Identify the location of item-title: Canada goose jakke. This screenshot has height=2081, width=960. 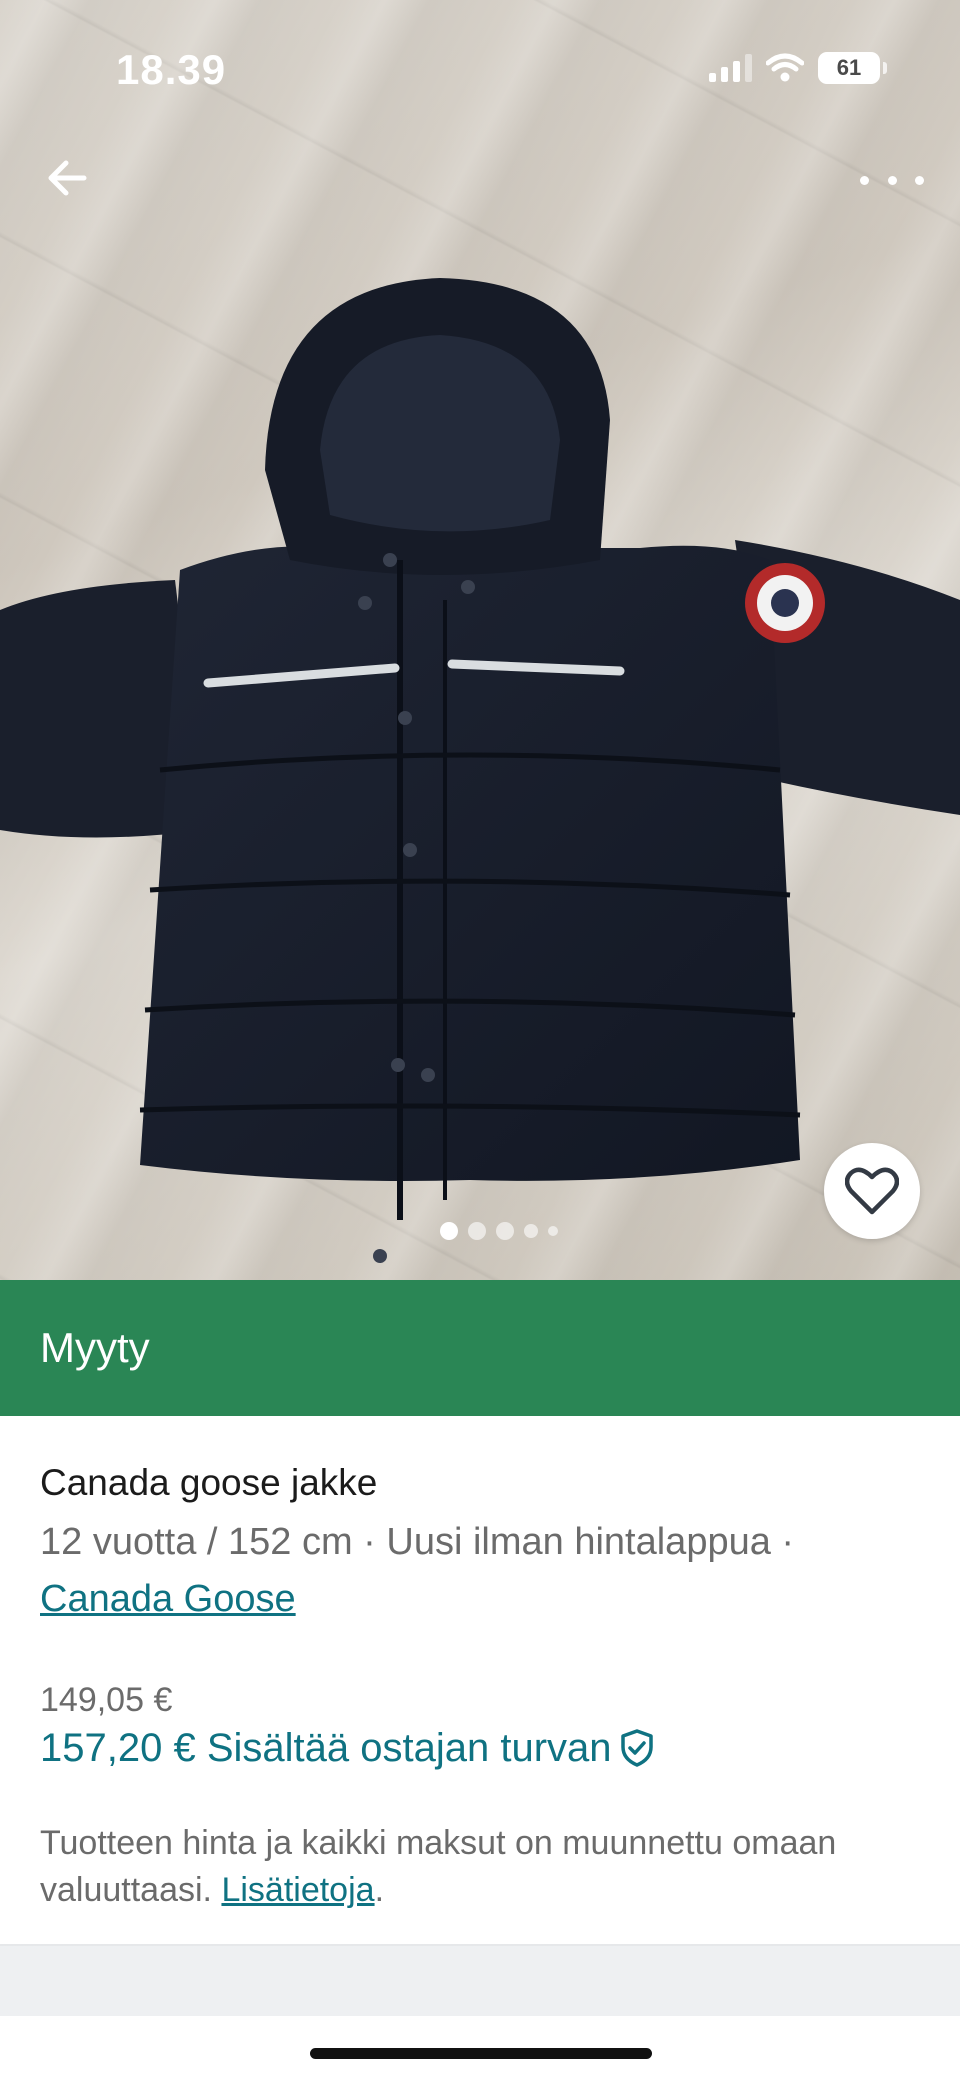
(209, 1482).